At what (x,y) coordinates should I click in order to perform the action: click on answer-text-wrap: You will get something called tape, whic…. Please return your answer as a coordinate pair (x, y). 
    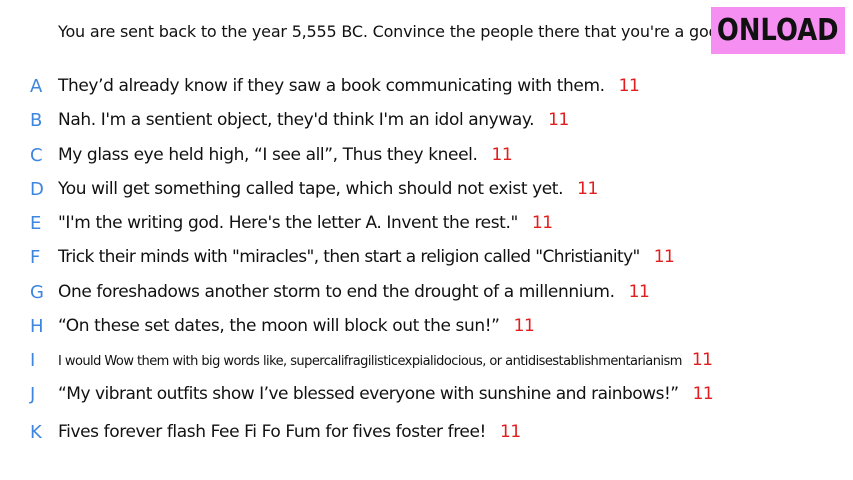
    Looking at the image, I should click on (328, 189).